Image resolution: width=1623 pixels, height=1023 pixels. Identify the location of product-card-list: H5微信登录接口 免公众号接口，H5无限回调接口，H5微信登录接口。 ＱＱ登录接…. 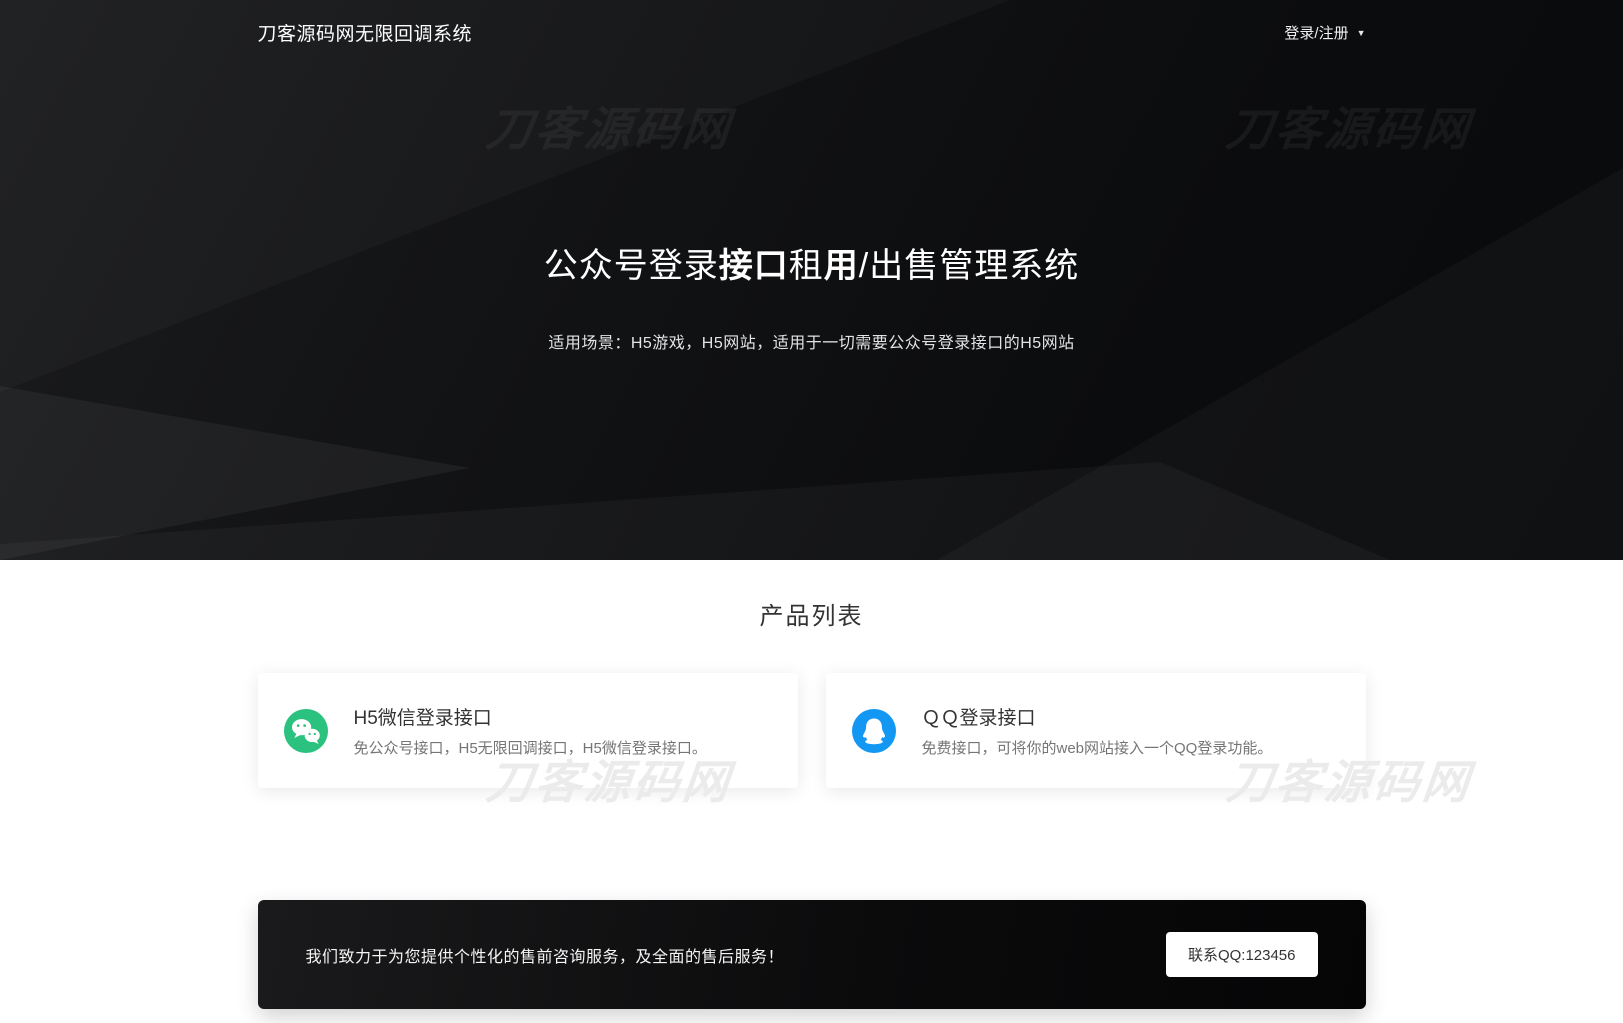
(811, 730).